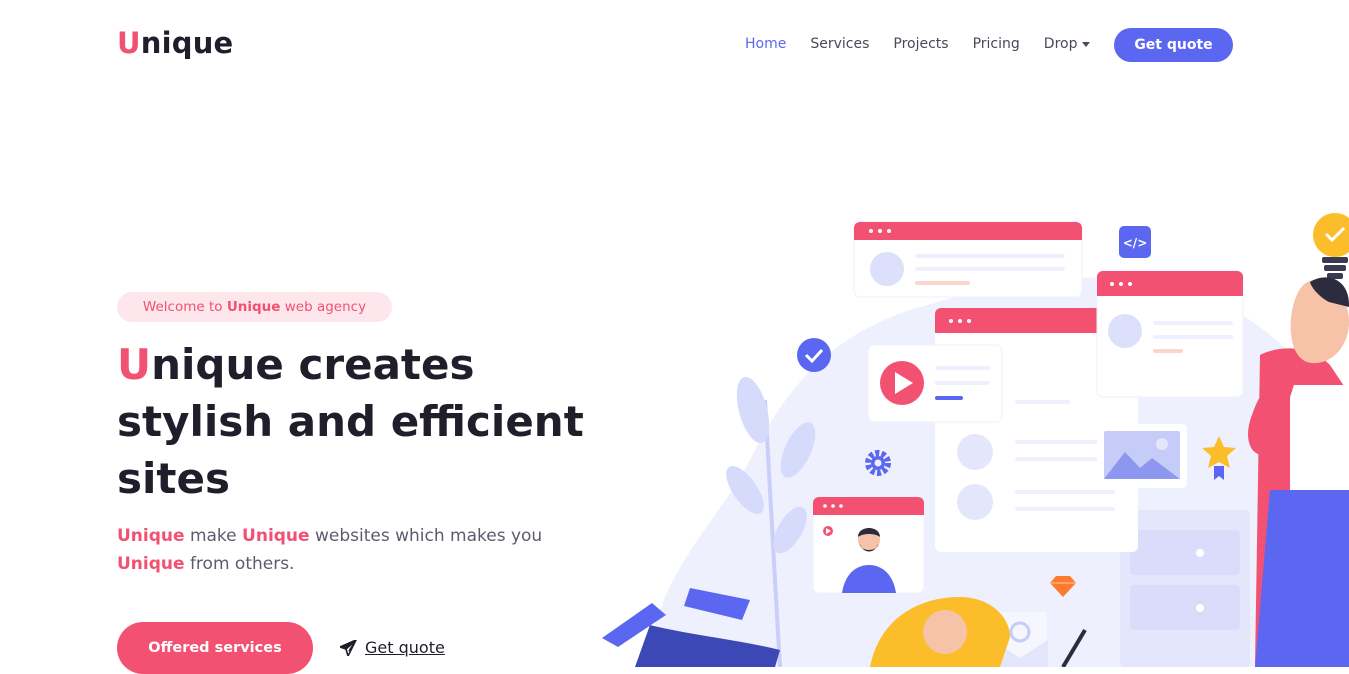 Image resolution: width=1349 pixels, height=674 pixels. Describe the element at coordinates (1142, 456) in the screenshot. I see `image-icon` at that location.